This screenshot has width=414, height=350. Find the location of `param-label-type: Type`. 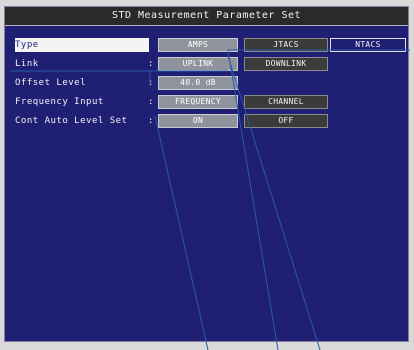

param-label-type: Type is located at coordinates (82, 45).